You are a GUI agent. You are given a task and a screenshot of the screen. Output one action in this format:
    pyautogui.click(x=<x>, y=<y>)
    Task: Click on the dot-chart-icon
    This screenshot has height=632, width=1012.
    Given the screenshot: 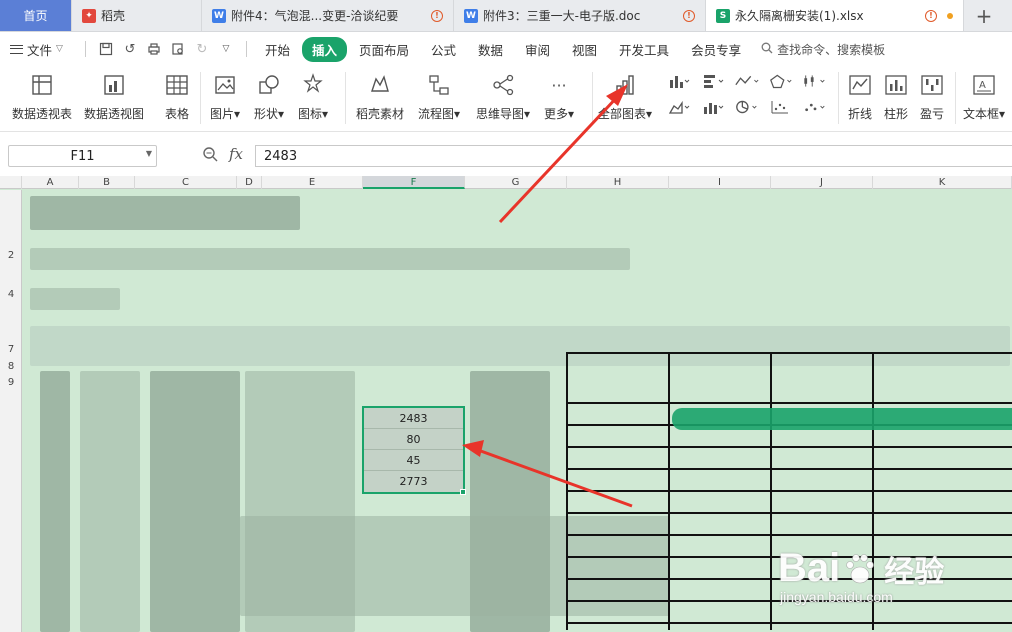 What is the action you would take?
    pyautogui.click(x=815, y=107)
    